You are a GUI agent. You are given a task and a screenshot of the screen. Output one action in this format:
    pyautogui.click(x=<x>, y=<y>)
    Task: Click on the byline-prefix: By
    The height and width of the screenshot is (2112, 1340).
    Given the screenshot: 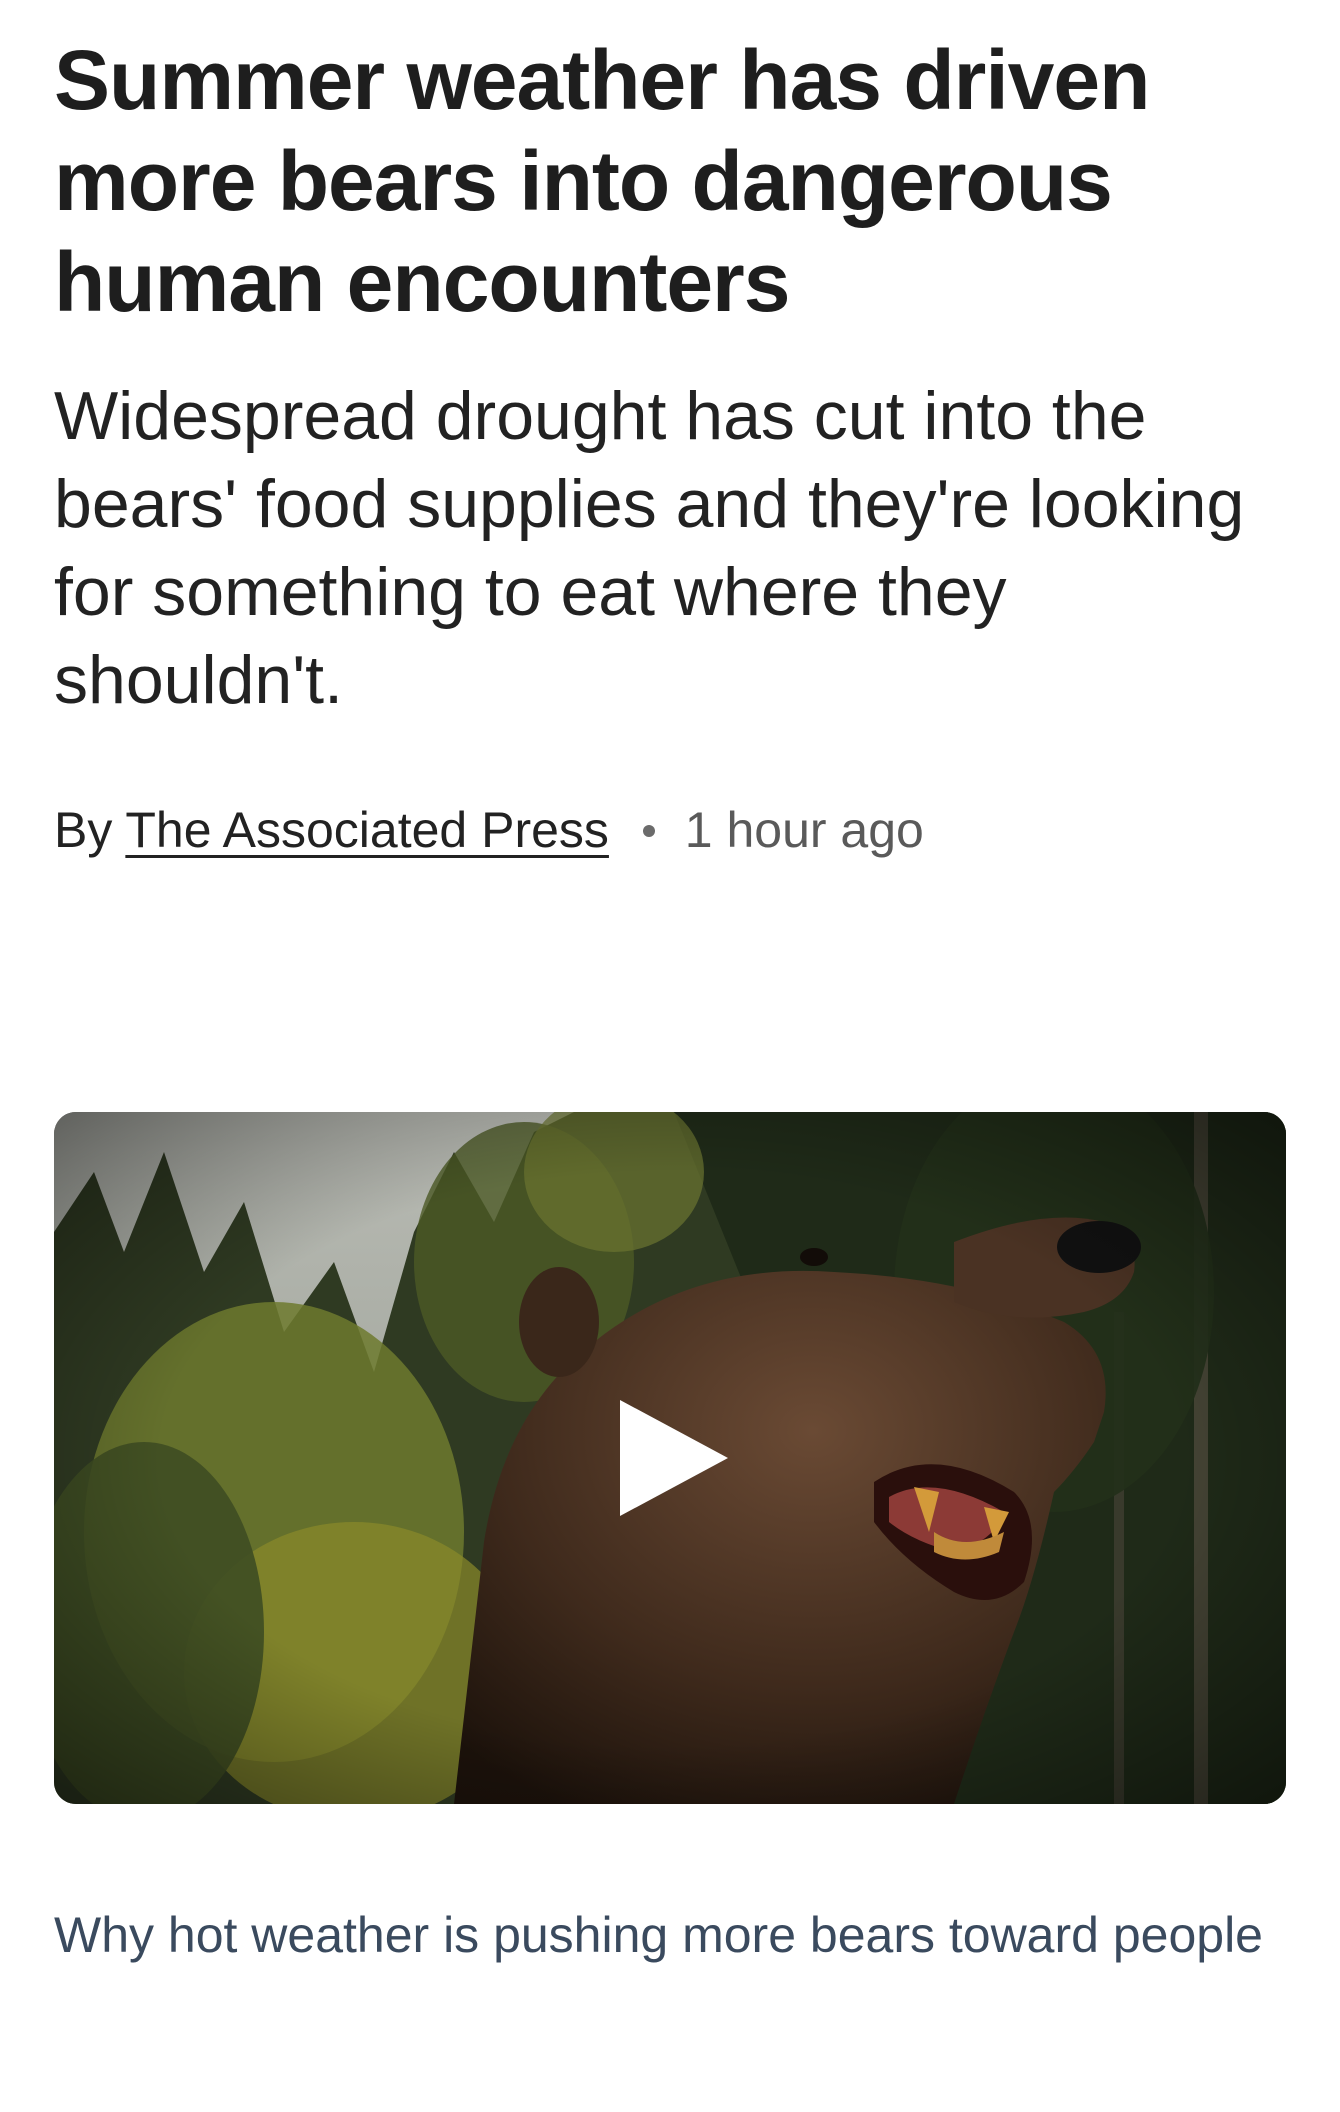 What is the action you would take?
    pyautogui.click(x=83, y=830)
    